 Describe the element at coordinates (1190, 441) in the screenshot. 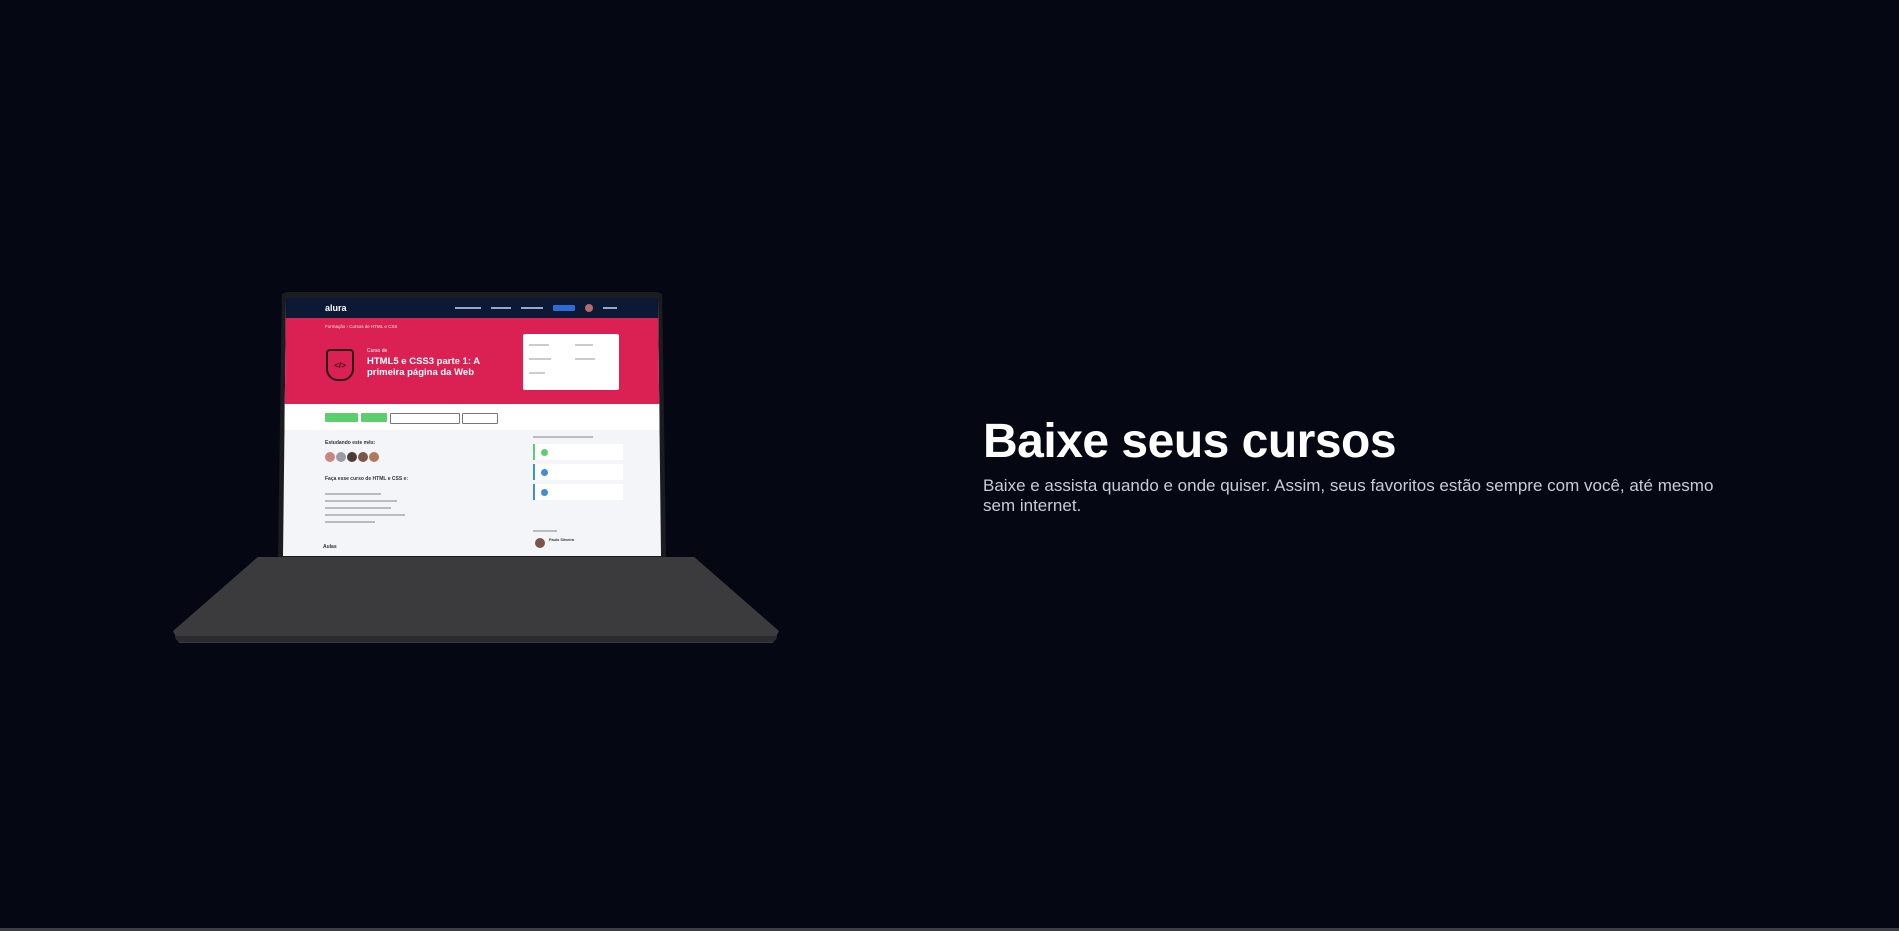

I see `section-title: Baixe seus cursos` at that location.